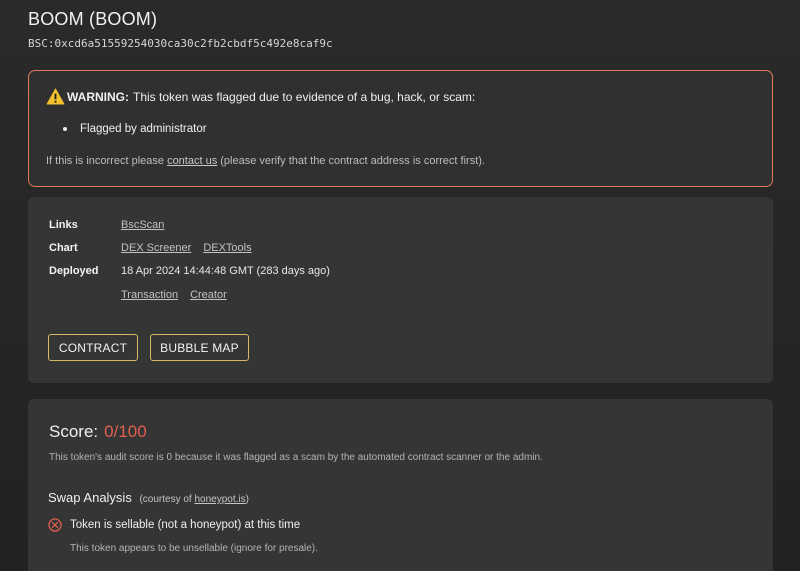 This screenshot has height=571, width=800. What do you see at coordinates (98, 96) in the screenshot?
I see `warning-label: WARNING:` at bounding box center [98, 96].